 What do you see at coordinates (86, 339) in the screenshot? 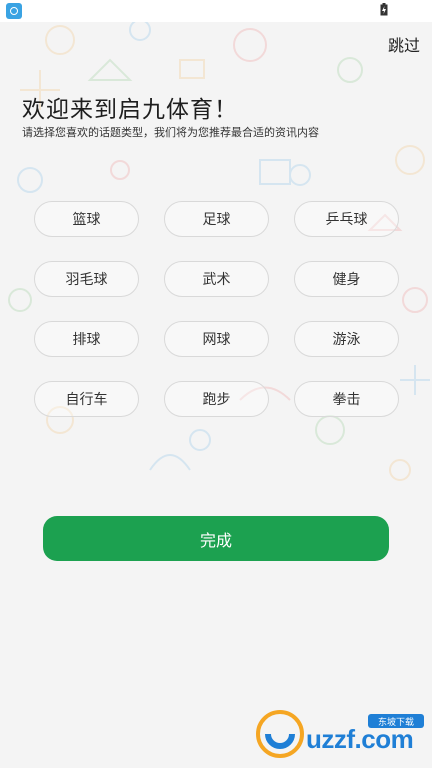
I see `topic-chip-volleyball: 排球` at bounding box center [86, 339].